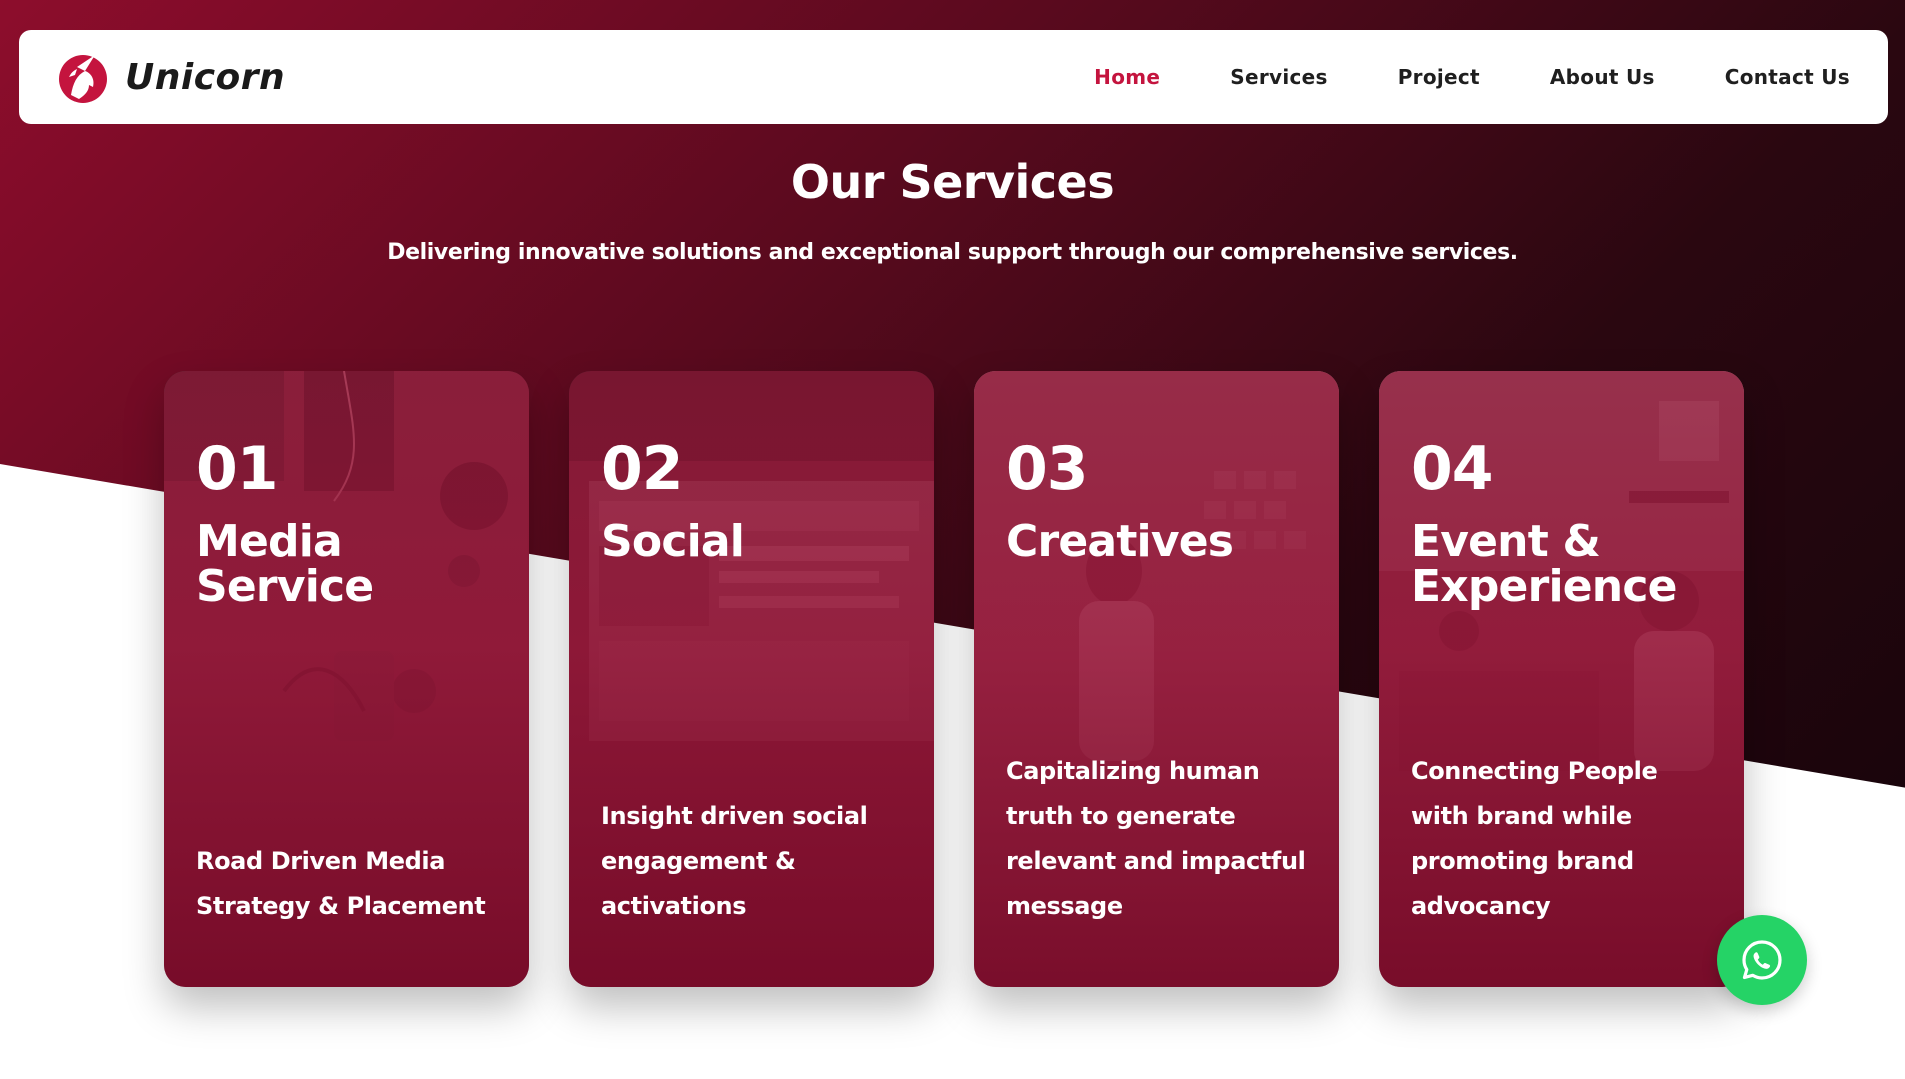  I want to click on card-number: 03, so click(1047, 469).